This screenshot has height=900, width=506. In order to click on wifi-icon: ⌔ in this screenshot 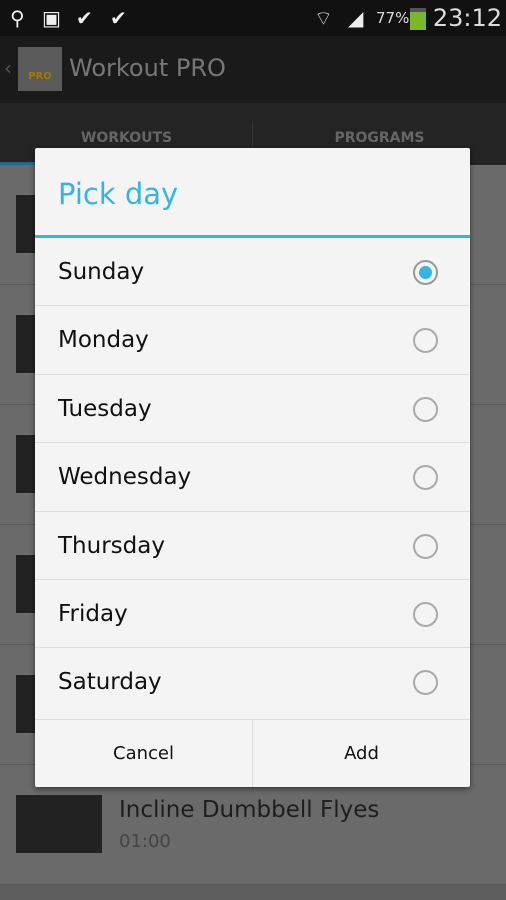, I will do `click(323, 18)`.